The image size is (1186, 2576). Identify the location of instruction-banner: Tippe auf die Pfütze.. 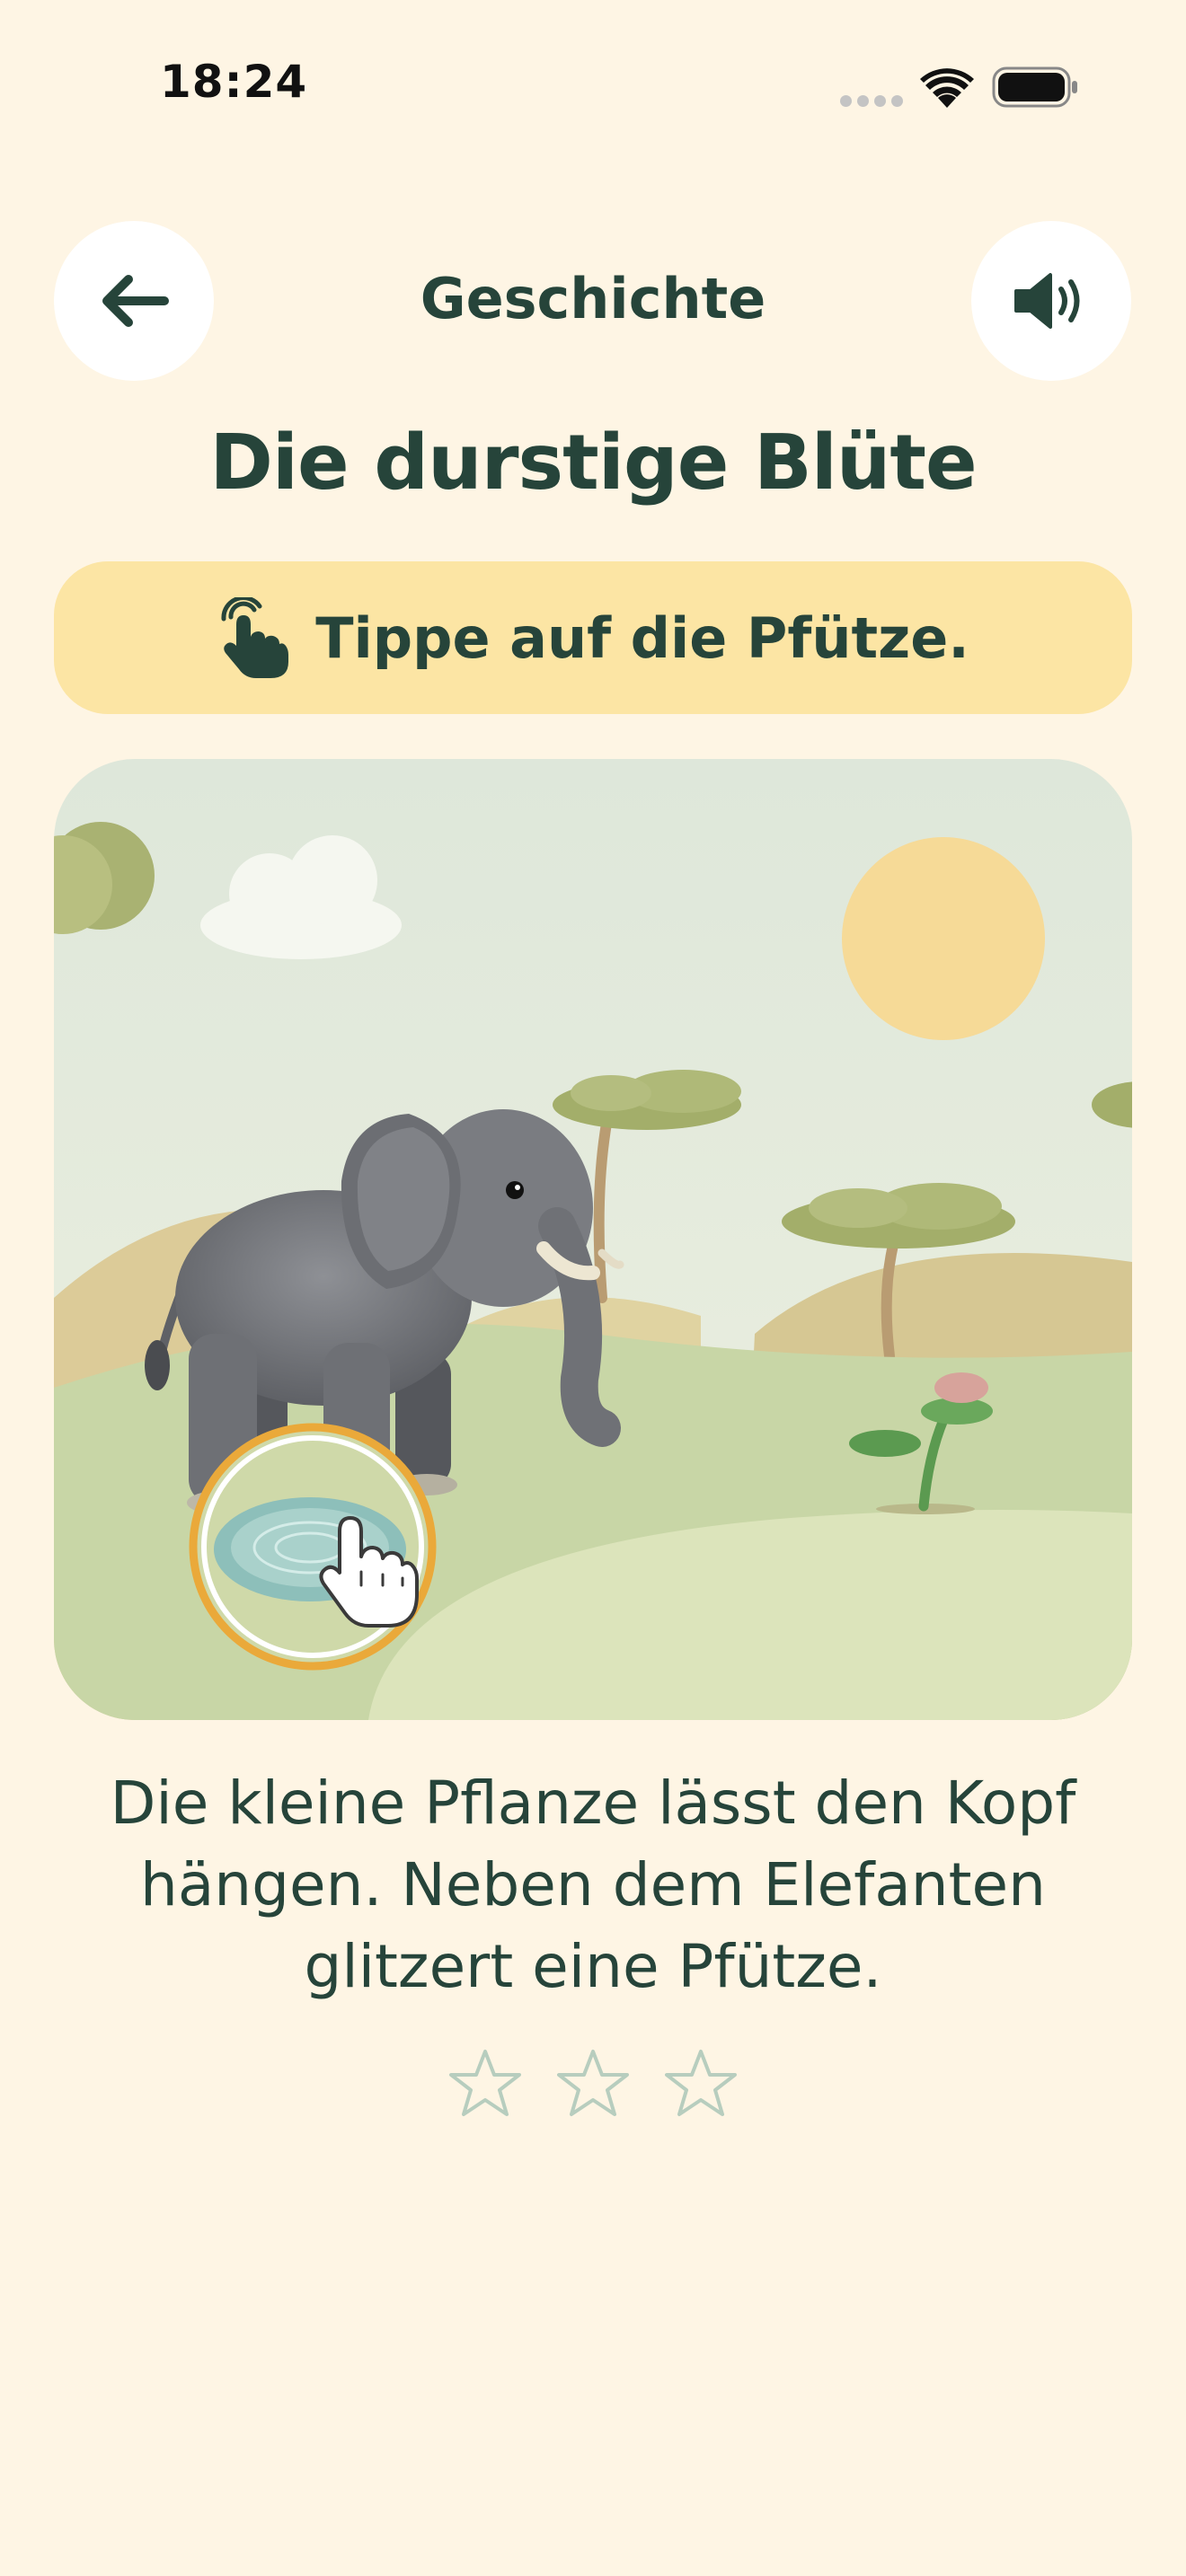
(593, 637).